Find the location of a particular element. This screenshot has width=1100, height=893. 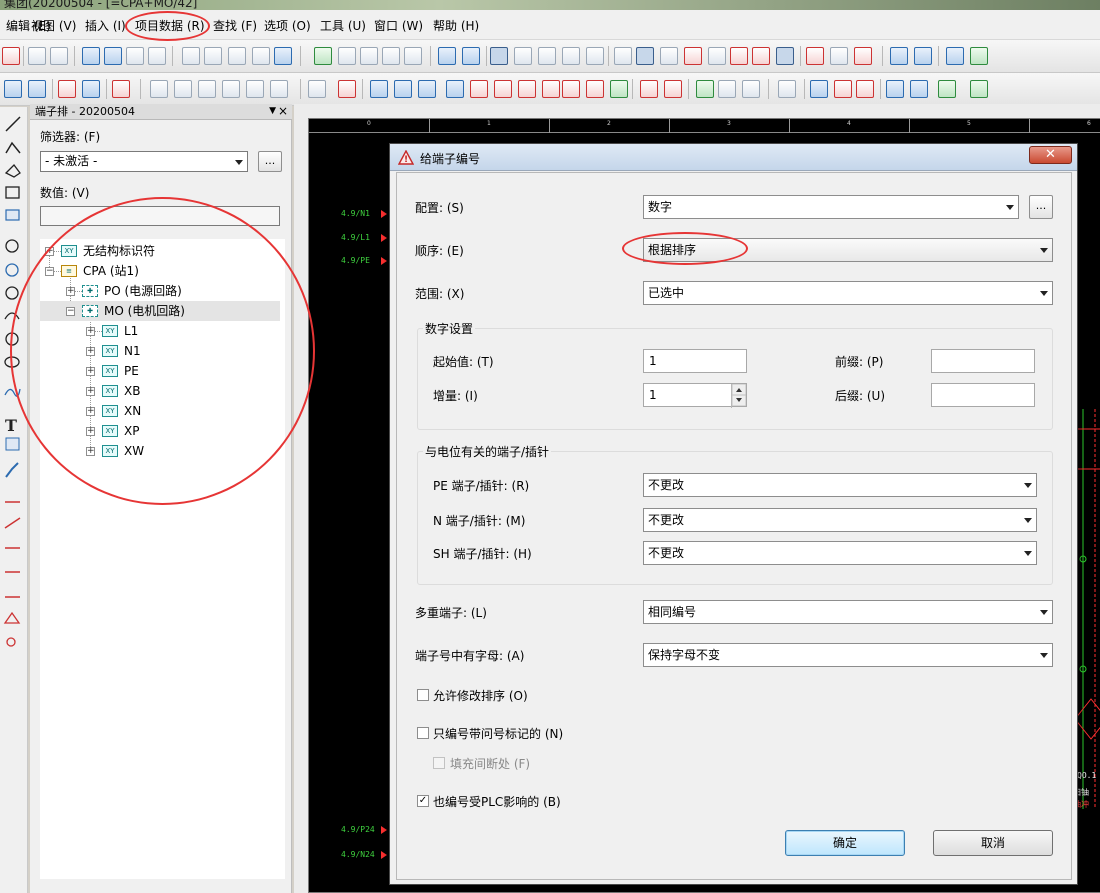

n-terminal-combobox: 不更改 is located at coordinates (840, 520).